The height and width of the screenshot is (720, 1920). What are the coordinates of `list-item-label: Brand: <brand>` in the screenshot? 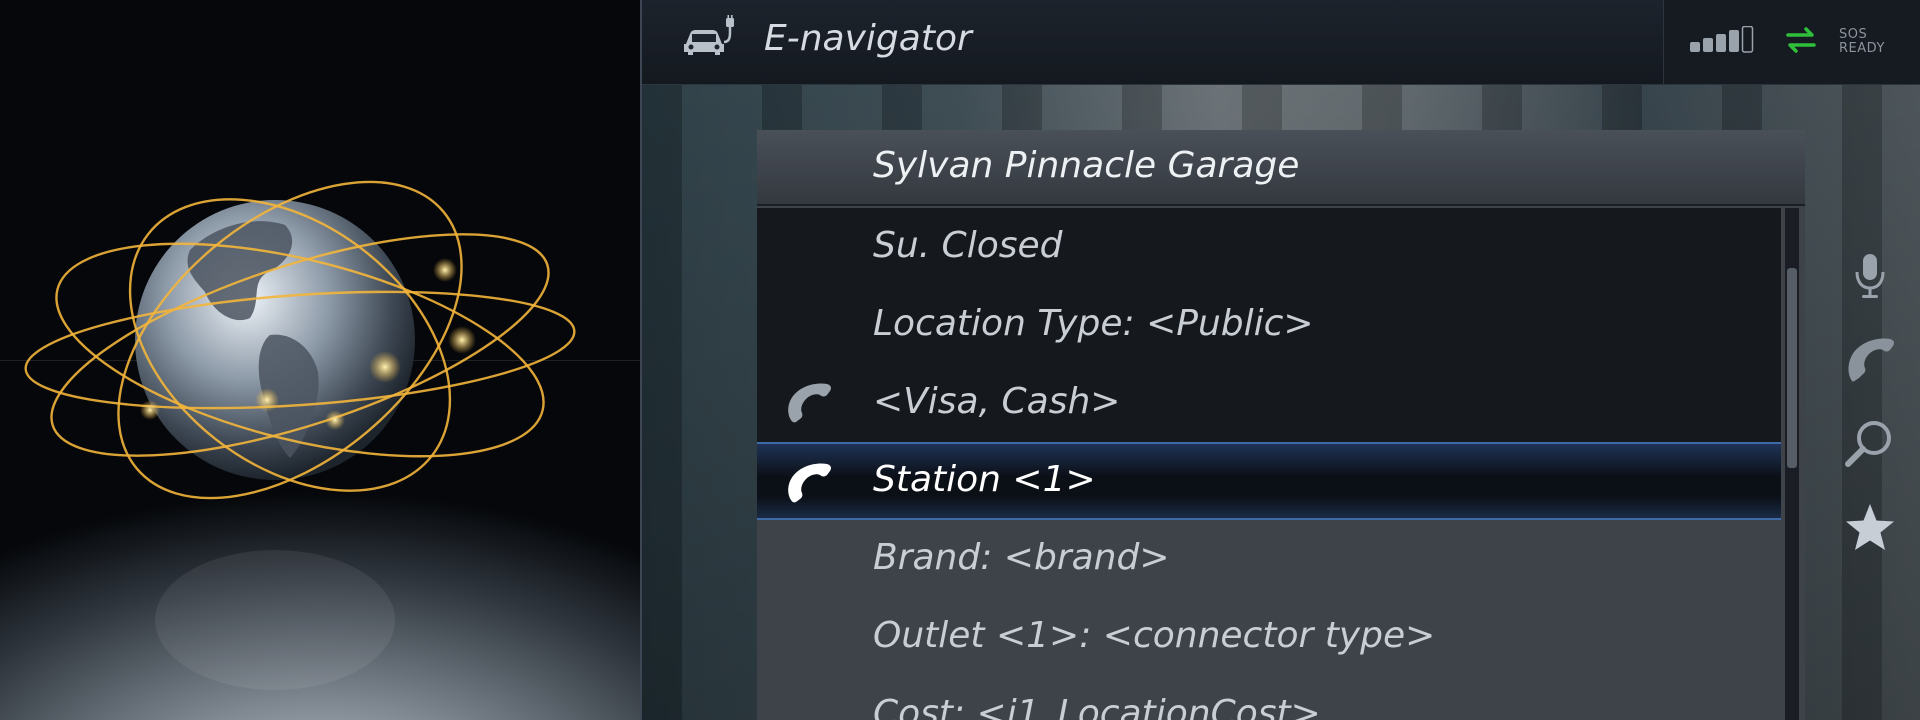 It's located at (1021, 557).